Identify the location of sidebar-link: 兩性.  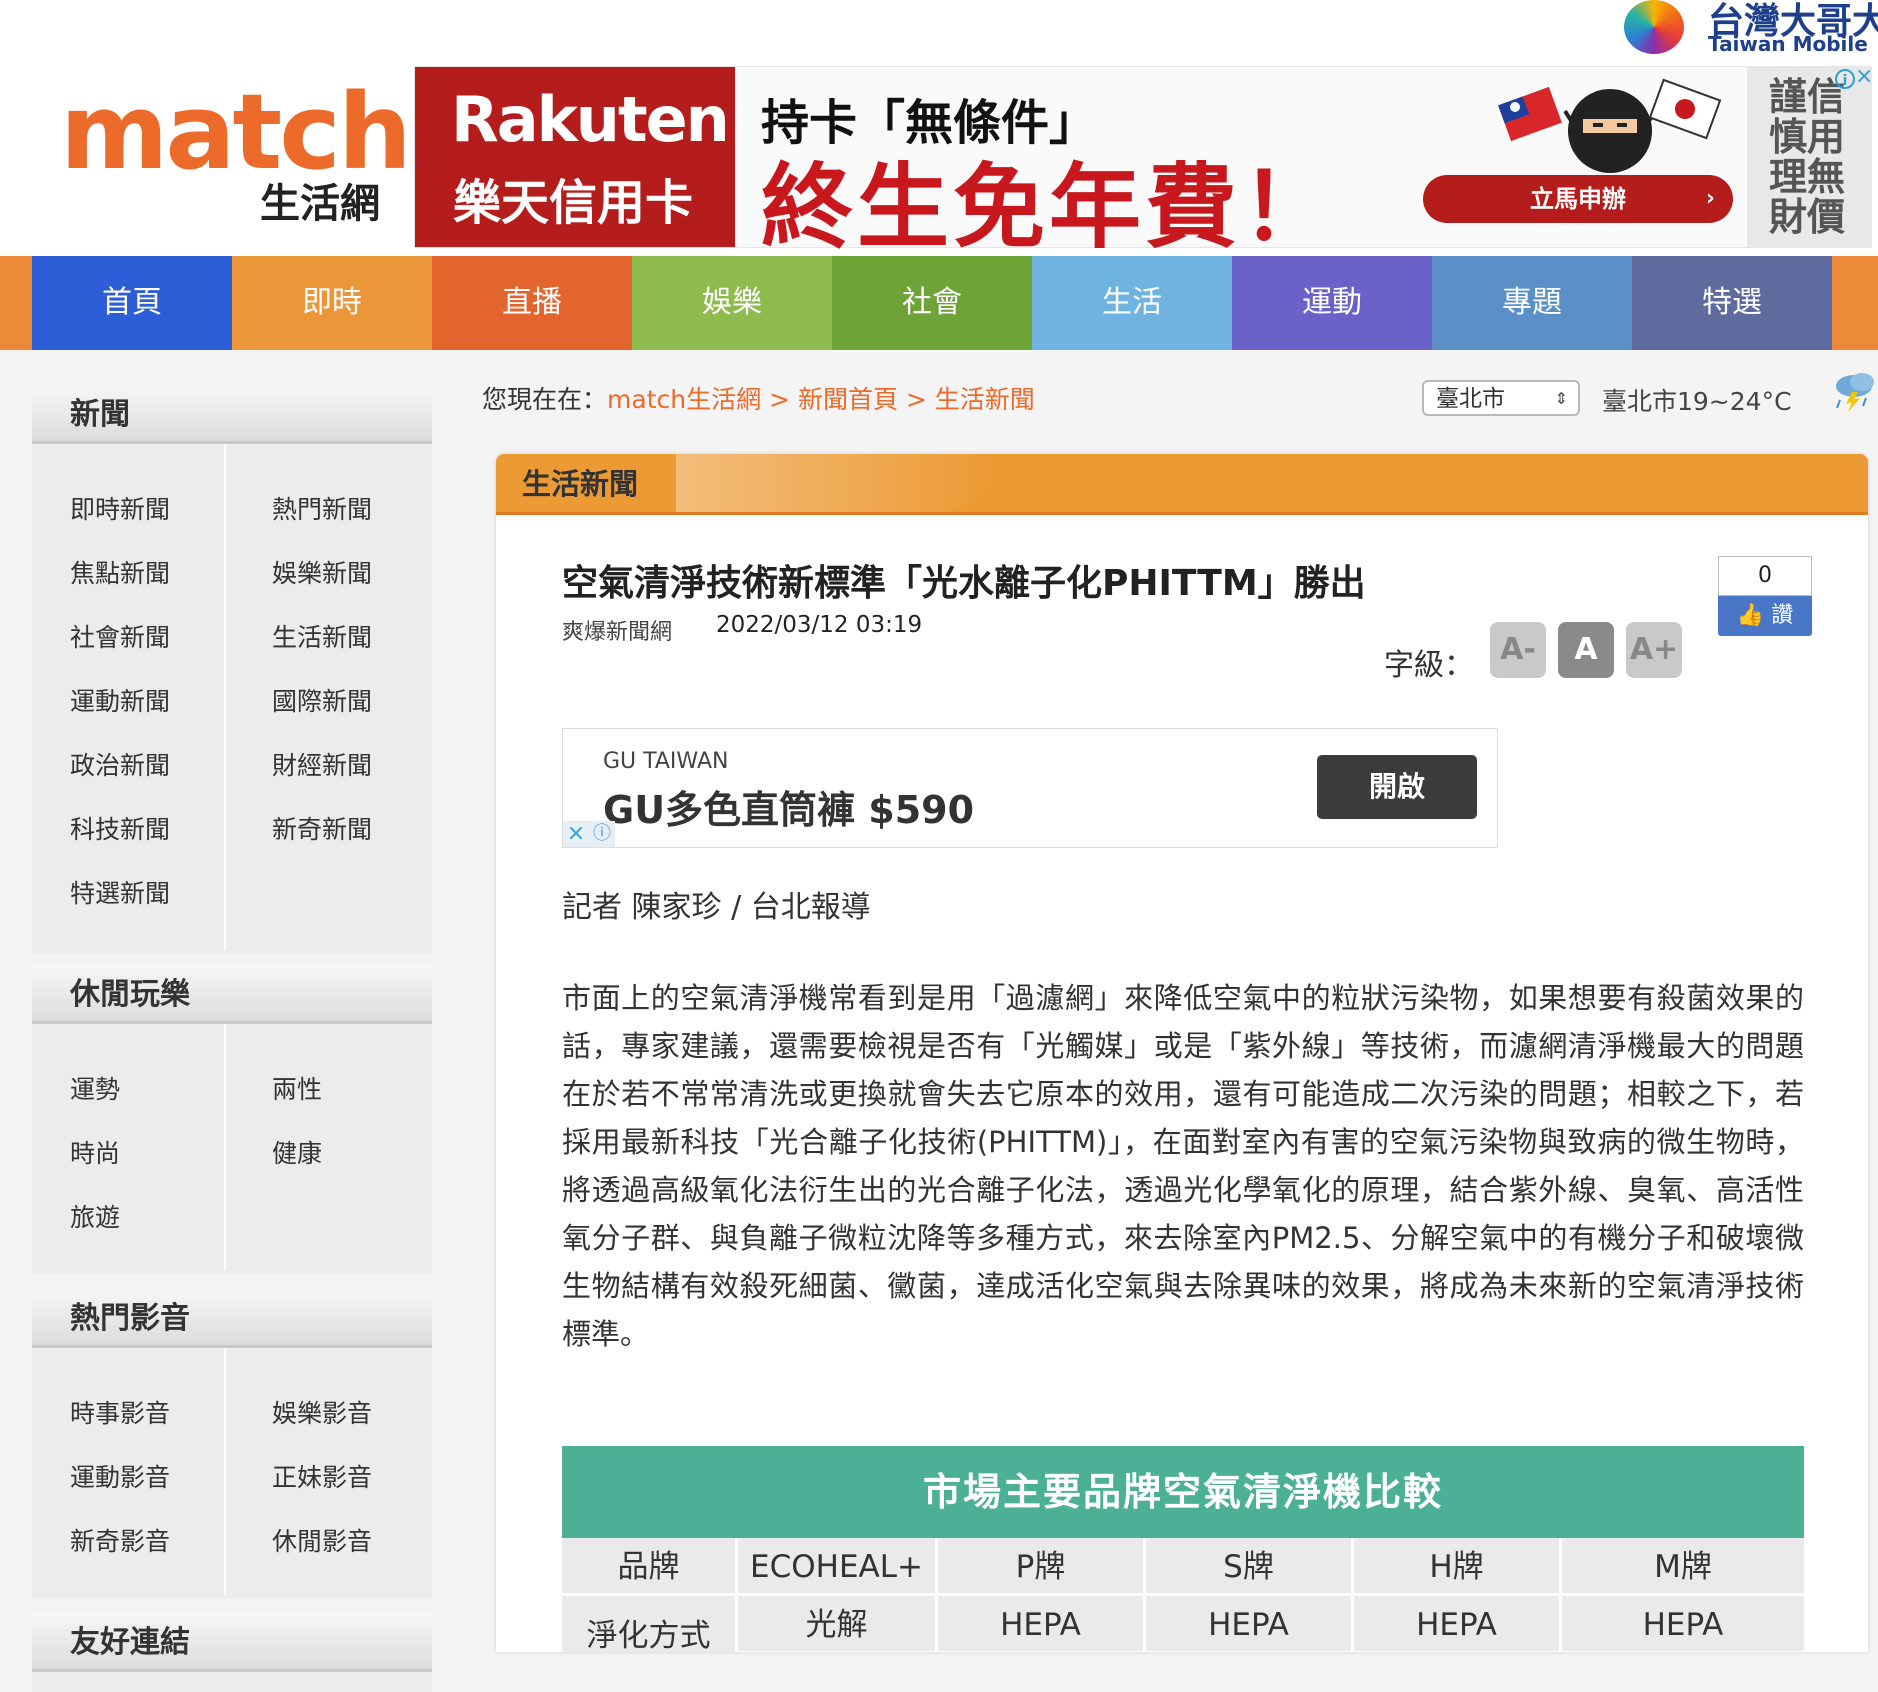
(297, 1088).